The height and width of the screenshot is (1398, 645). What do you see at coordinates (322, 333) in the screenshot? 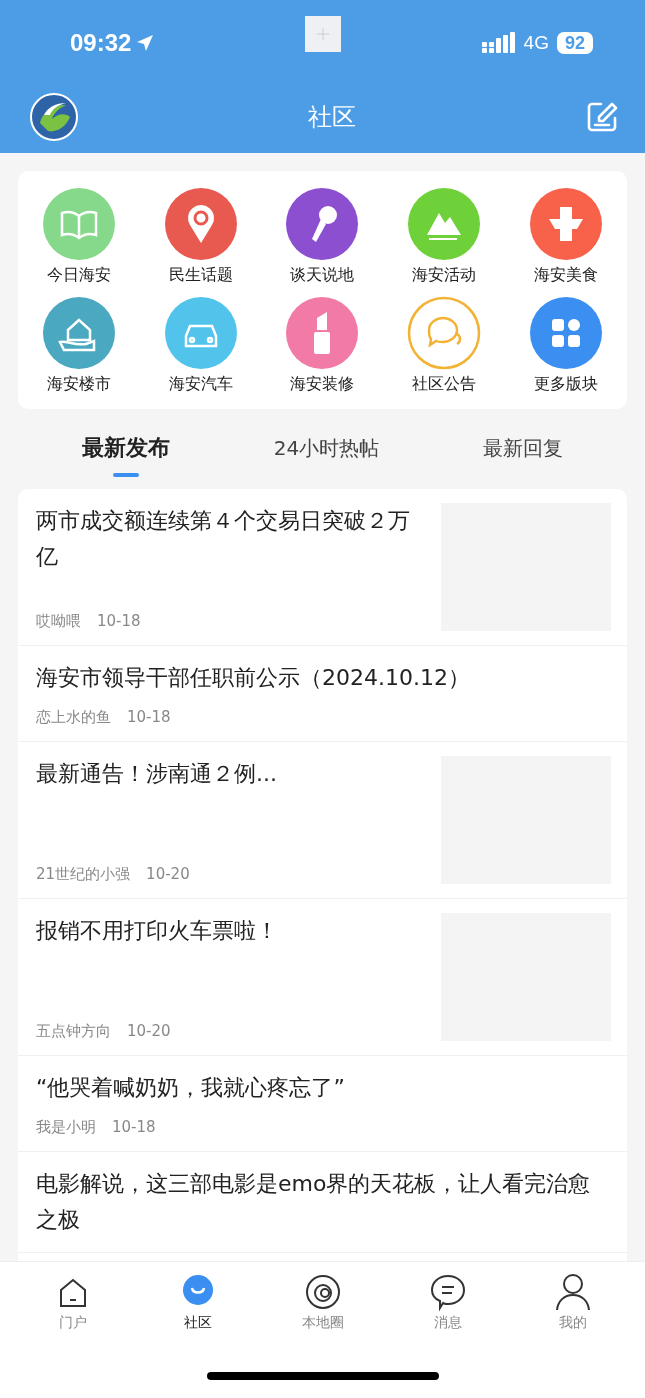
I see `lipstick-icon` at bounding box center [322, 333].